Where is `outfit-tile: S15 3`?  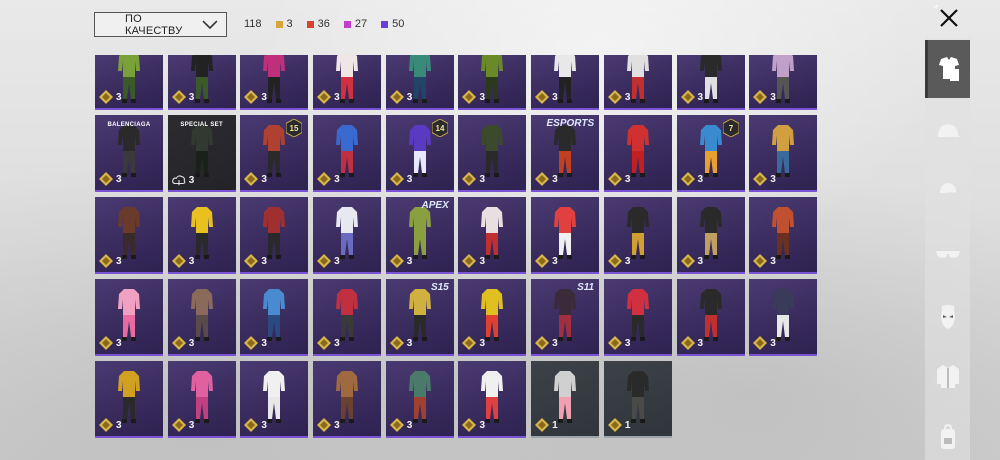
outfit-tile: S15 3 is located at coordinates (419, 317).